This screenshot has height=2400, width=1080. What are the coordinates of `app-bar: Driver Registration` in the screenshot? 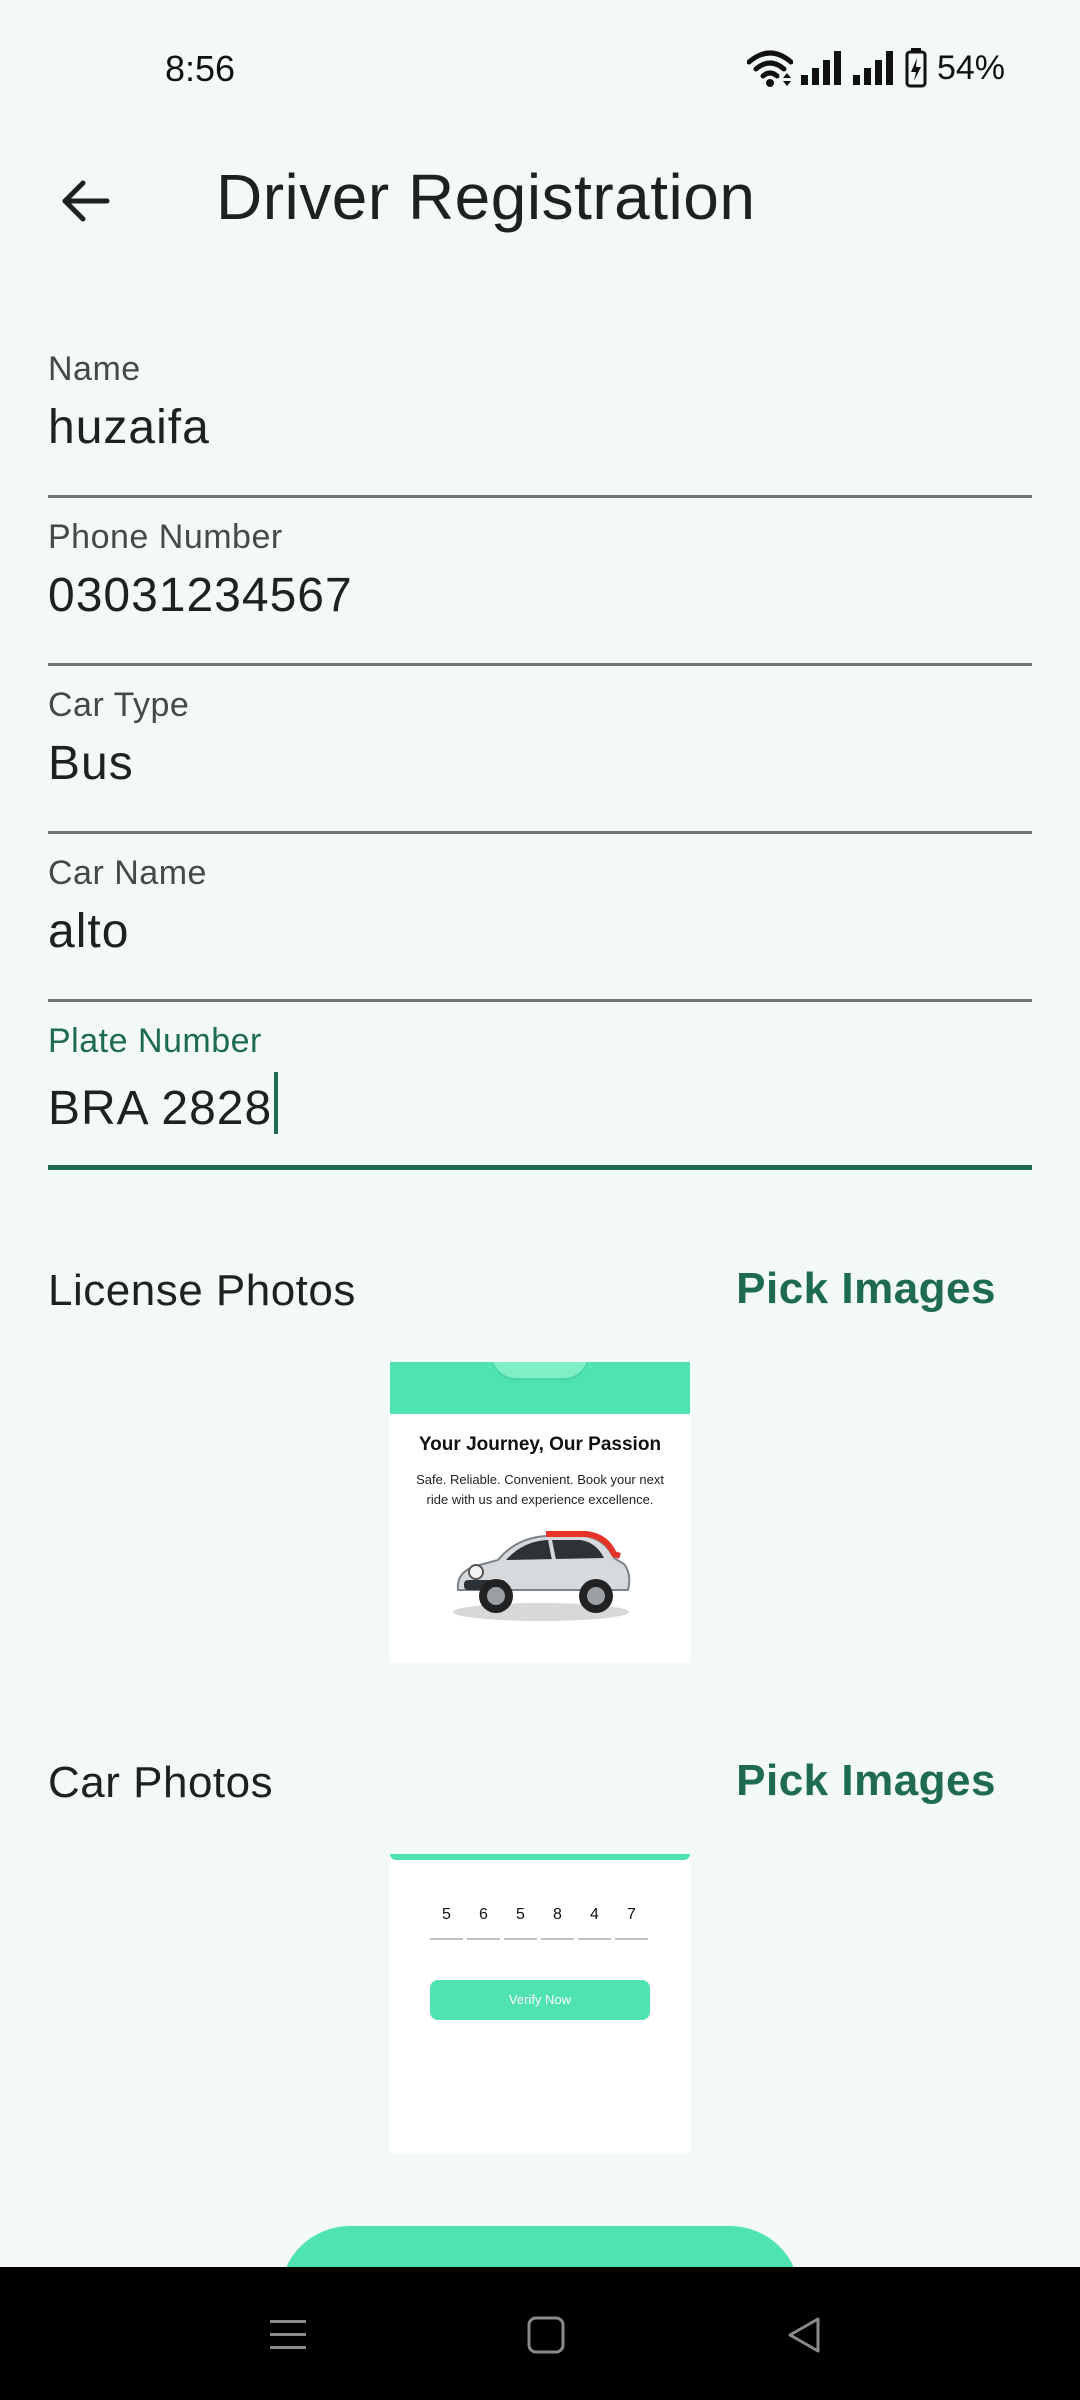 It's located at (540, 200).